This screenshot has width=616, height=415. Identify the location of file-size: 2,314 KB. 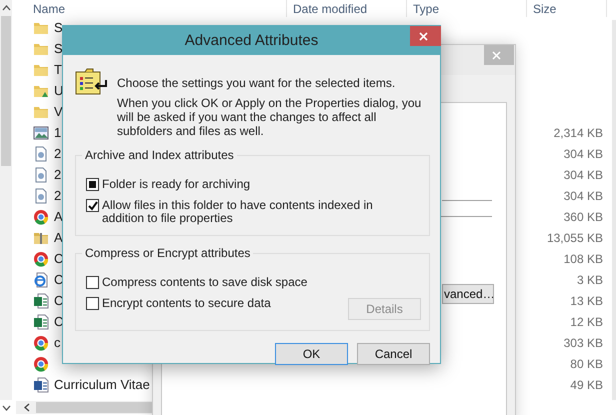
(578, 133).